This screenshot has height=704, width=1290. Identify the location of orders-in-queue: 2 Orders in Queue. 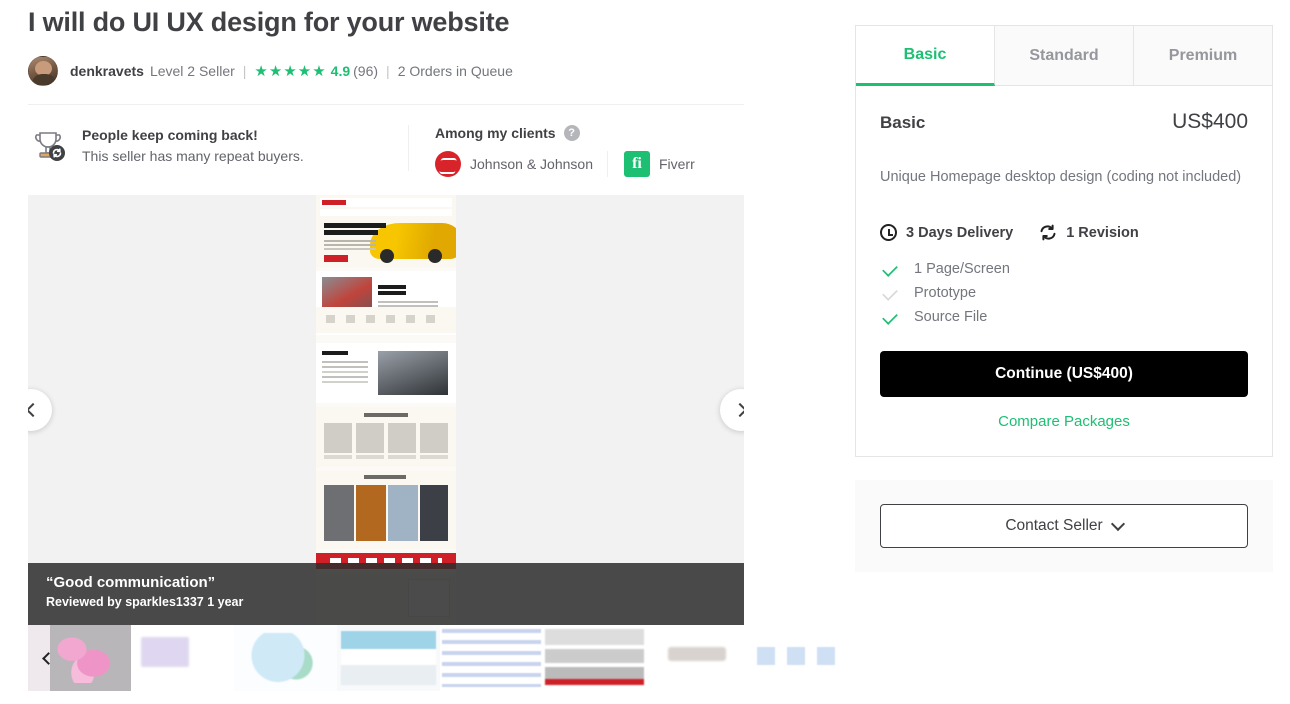
(455, 71).